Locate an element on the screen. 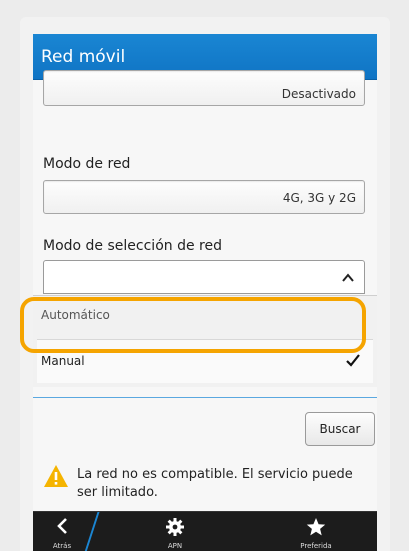 This screenshot has width=409, height=551. network-mode-label: Modo de red is located at coordinates (87, 164).